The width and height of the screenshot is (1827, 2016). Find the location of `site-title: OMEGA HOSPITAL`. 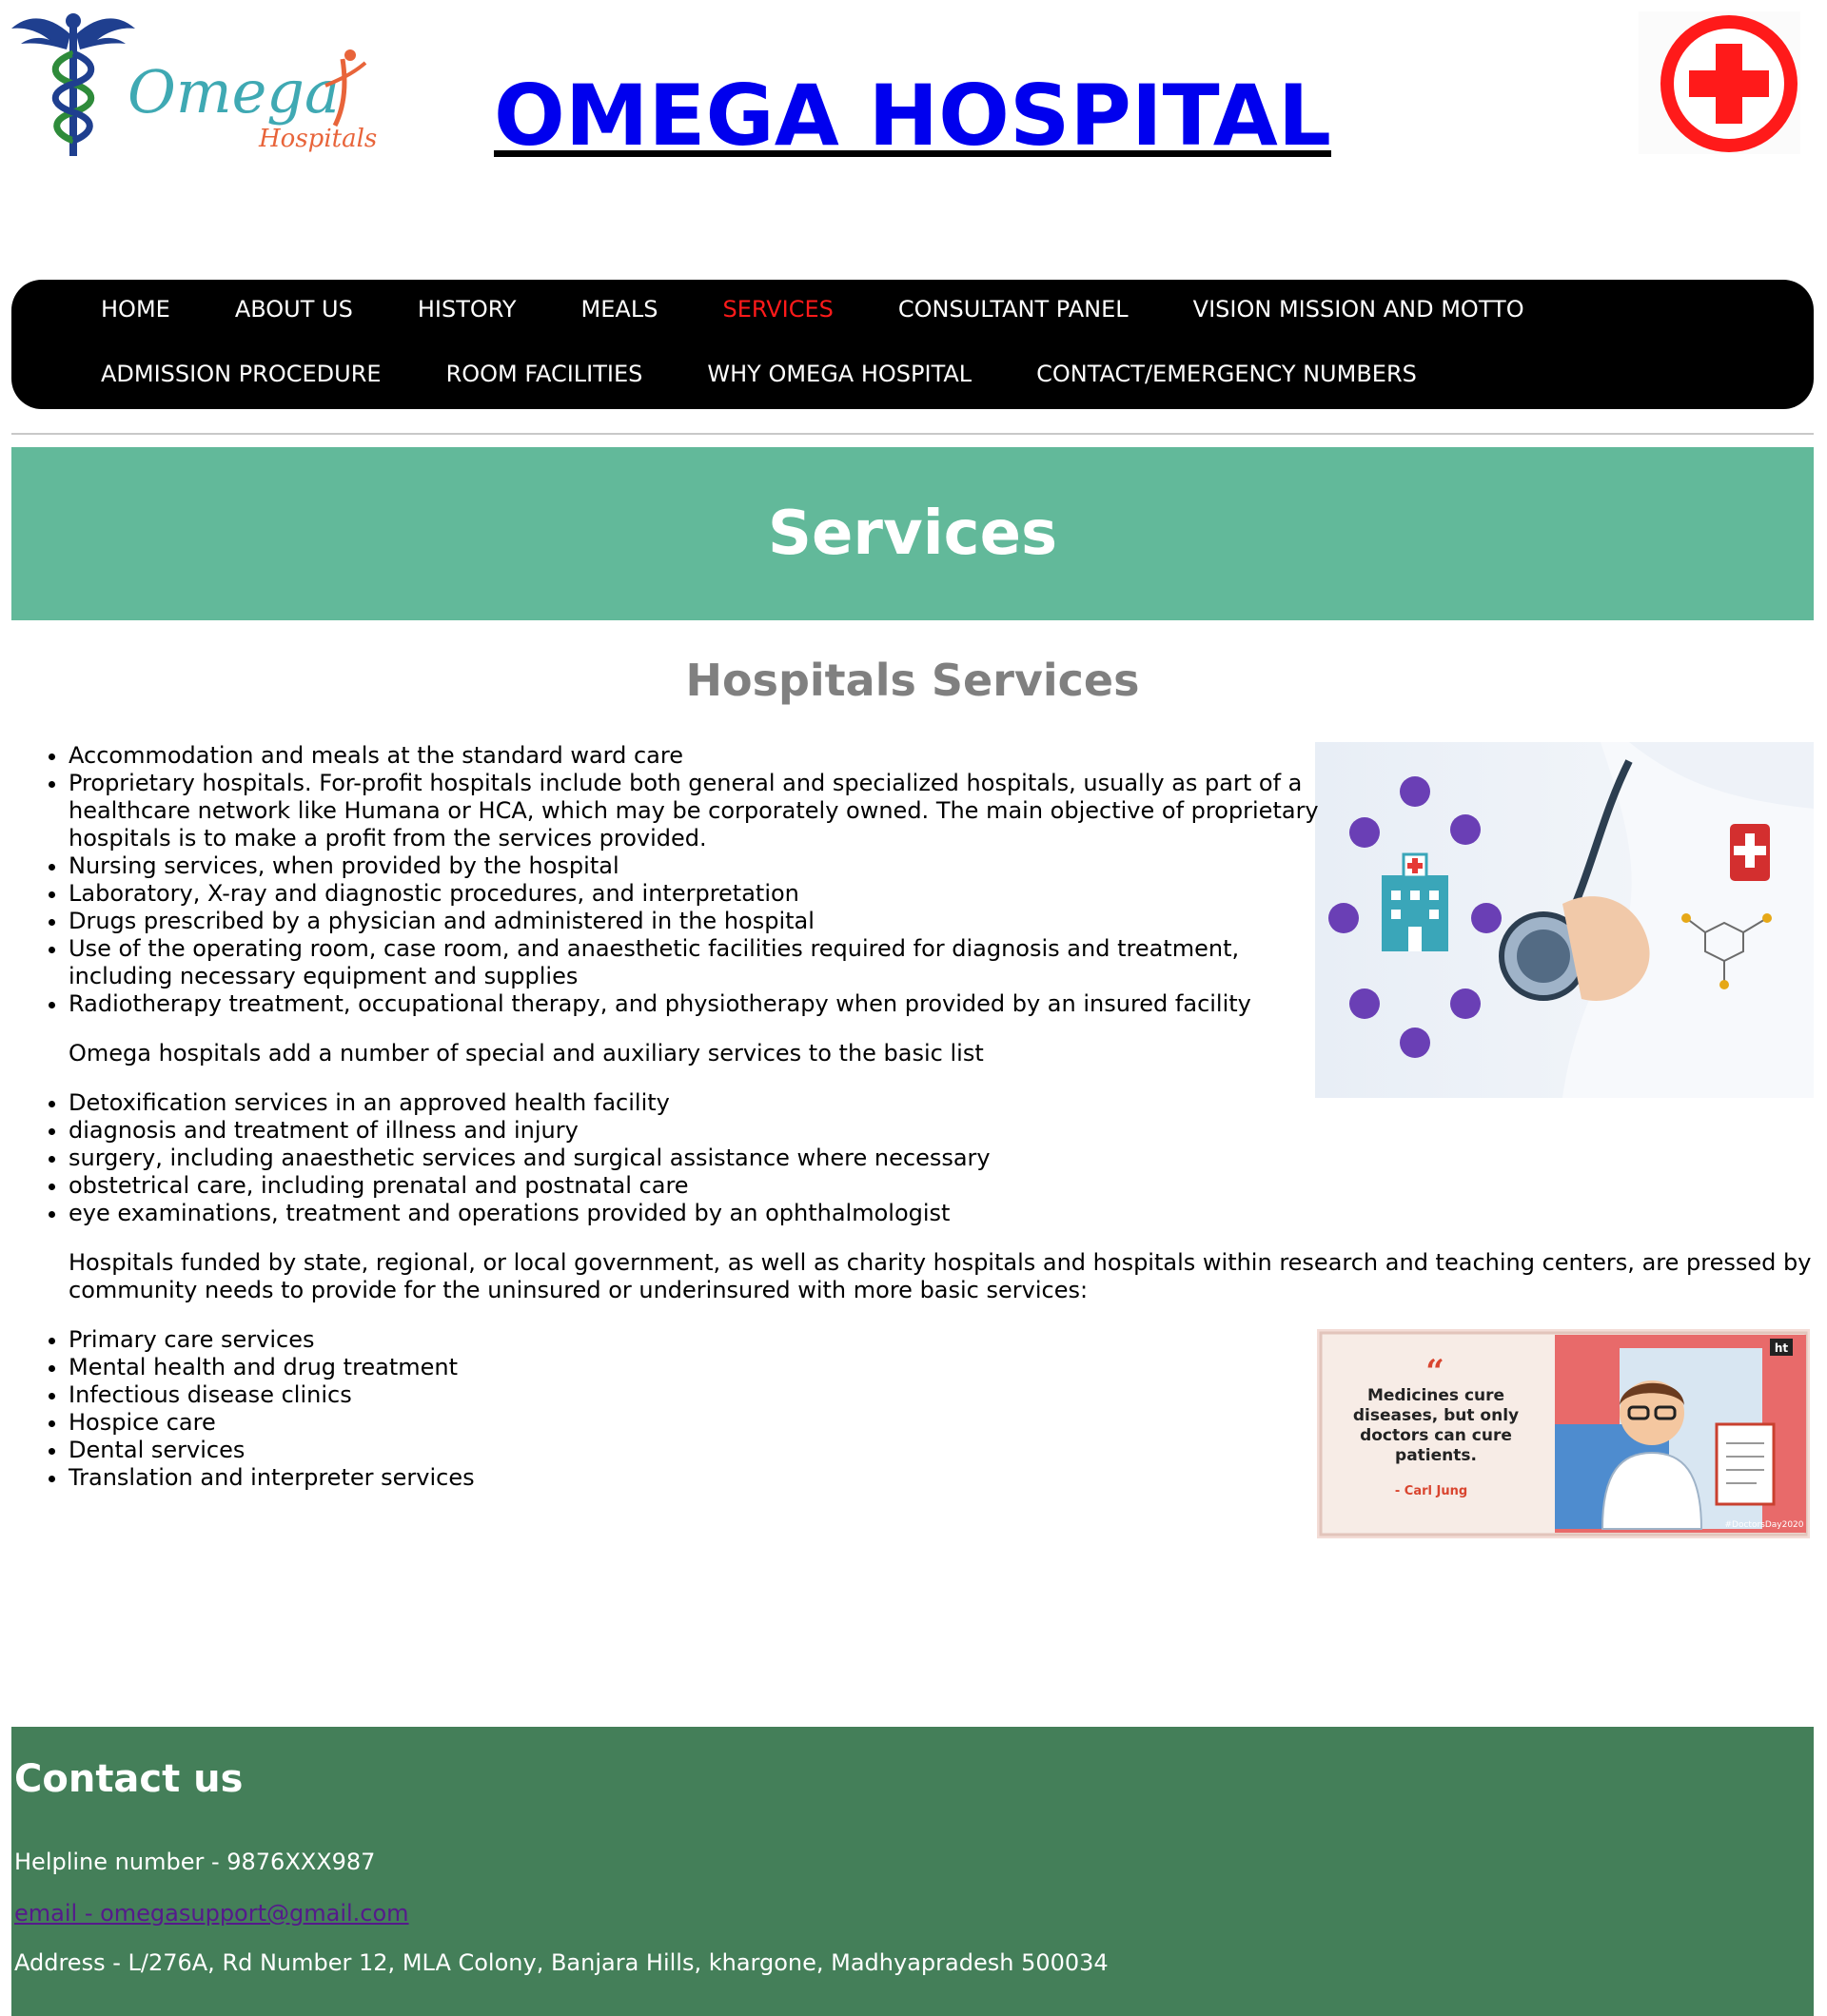

site-title: OMEGA HOSPITAL is located at coordinates (912, 116).